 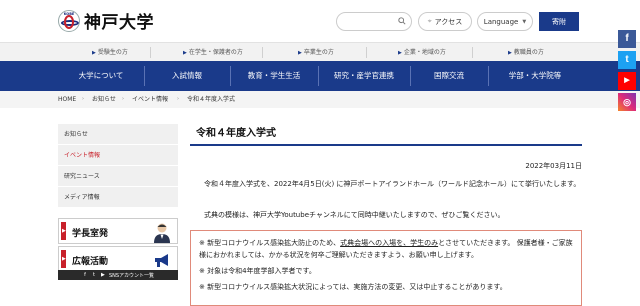 I want to click on language-label: Language, so click(x=501, y=21).